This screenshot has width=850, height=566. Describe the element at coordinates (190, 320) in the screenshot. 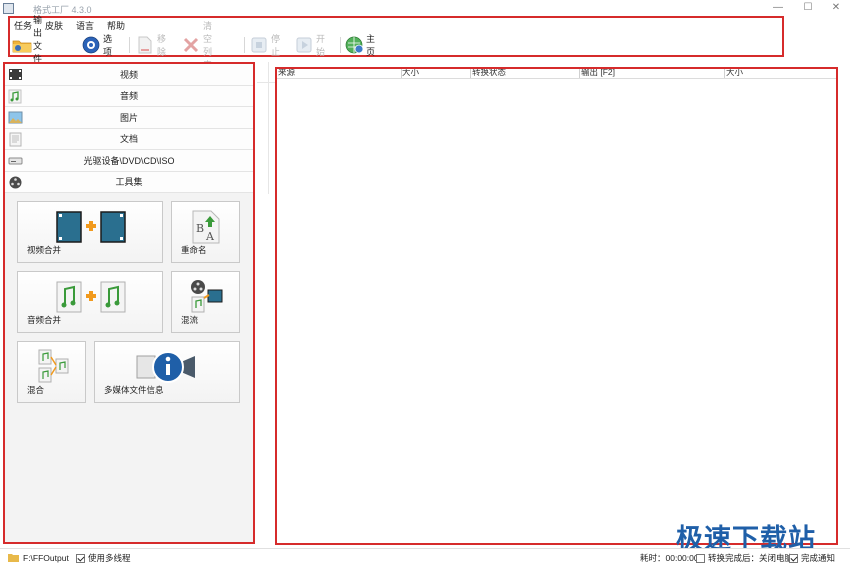

I see `mux-label: 混流` at that location.